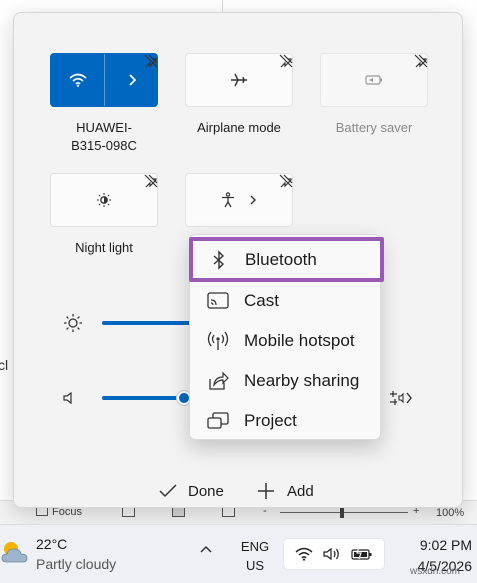  Describe the element at coordinates (255, 546) in the screenshot. I see `language-code: ENG` at that location.